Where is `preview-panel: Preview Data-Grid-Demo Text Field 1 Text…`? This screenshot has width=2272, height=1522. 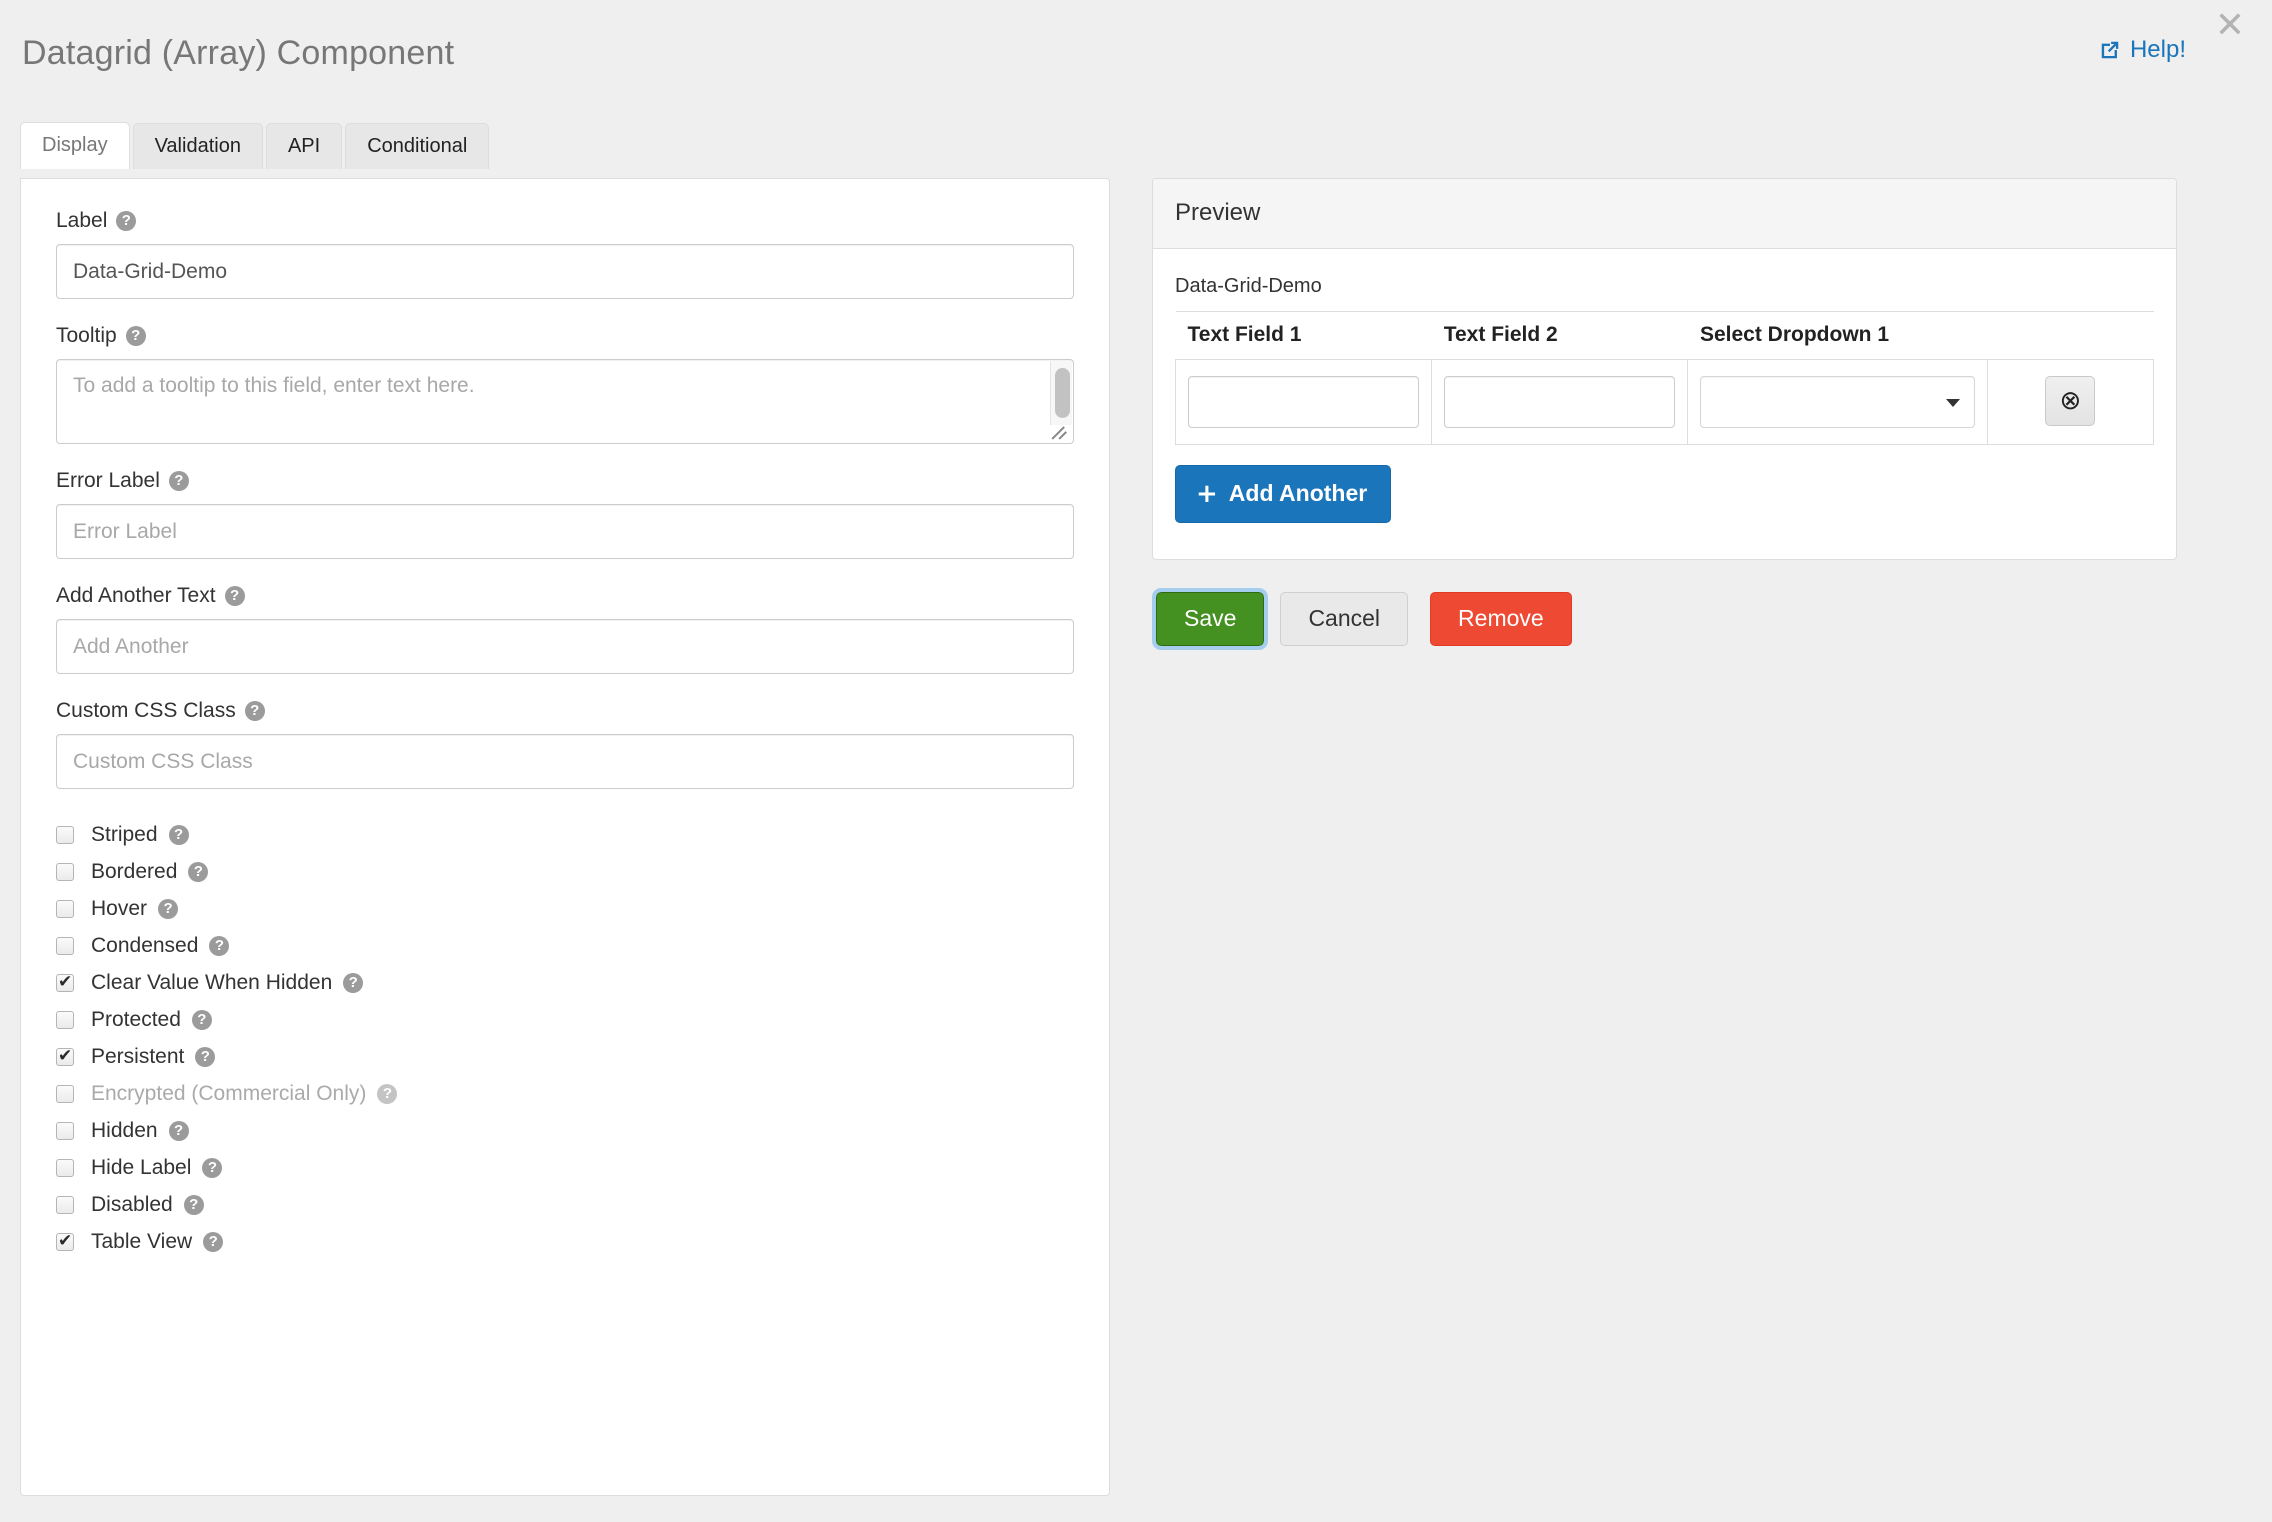
preview-panel: Preview Data-Grid-Demo Text Field 1 Text… is located at coordinates (1664, 369).